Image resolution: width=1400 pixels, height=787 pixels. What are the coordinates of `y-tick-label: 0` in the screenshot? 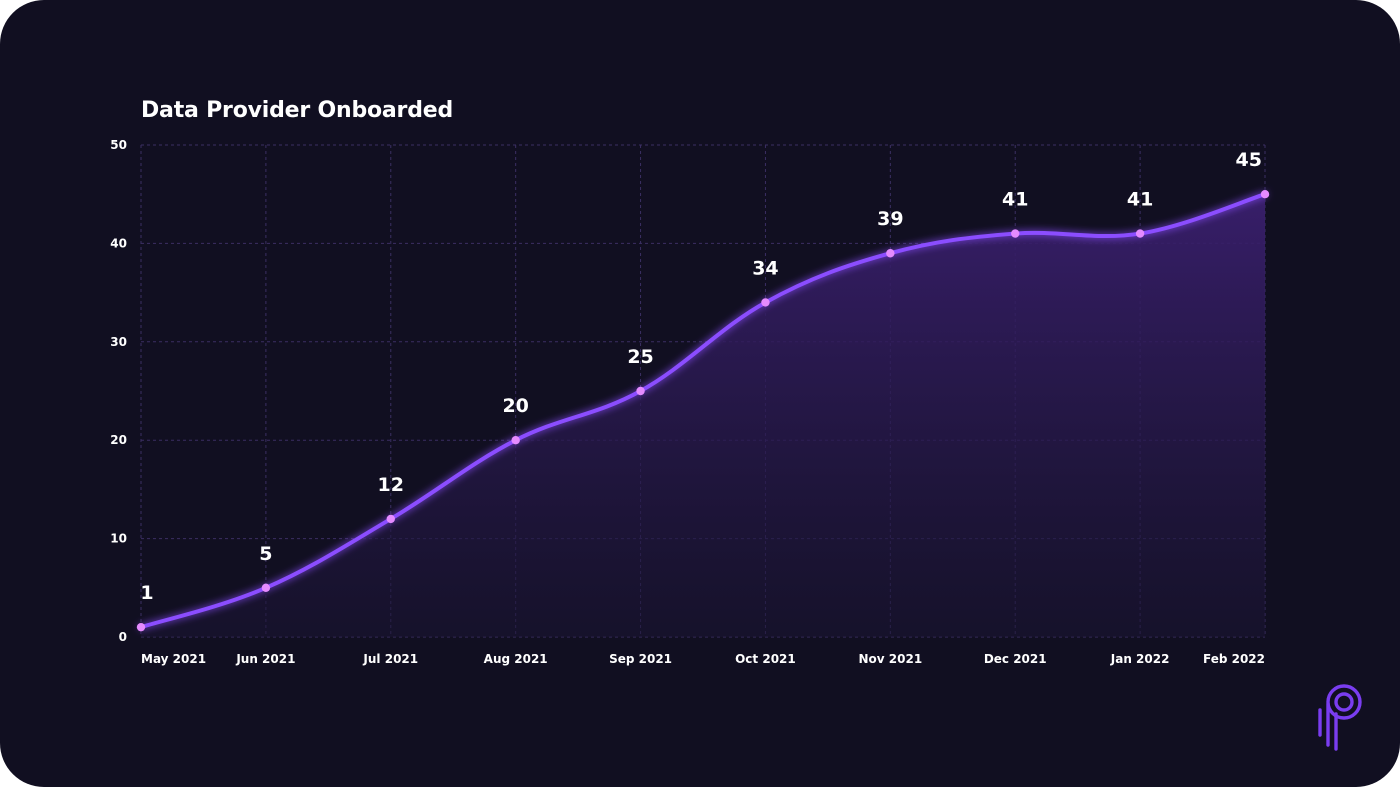 It's located at (123, 637).